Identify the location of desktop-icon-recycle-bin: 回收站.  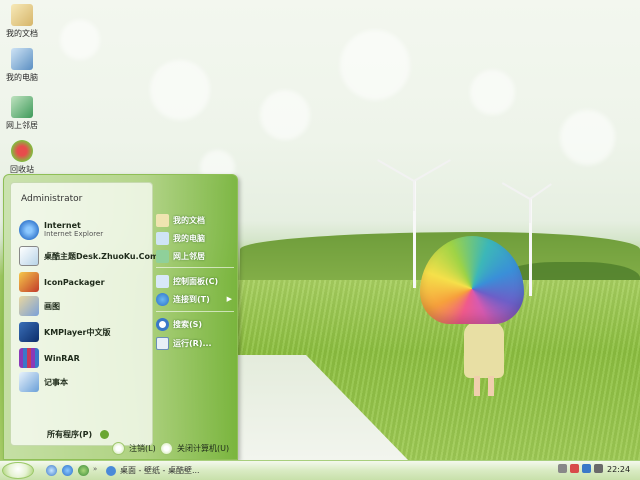
(22, 157).